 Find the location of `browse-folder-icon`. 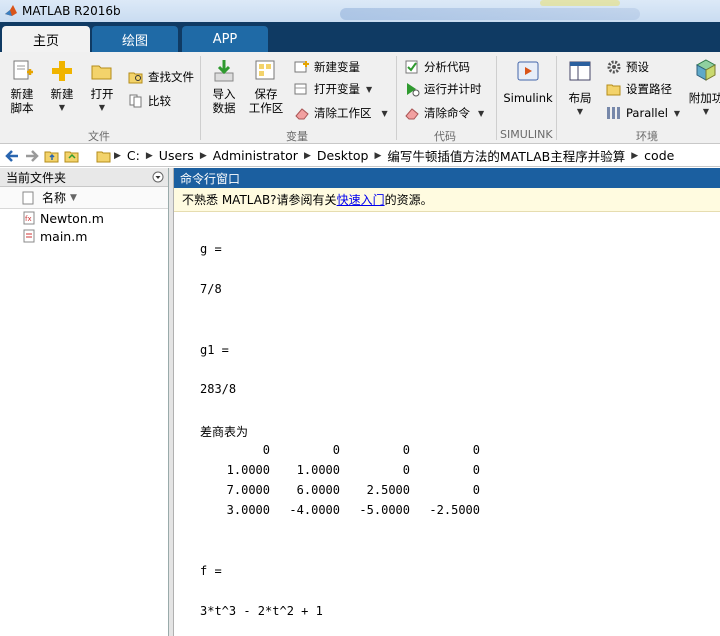

browse-folder-icon is located at coordinates (72, 156).